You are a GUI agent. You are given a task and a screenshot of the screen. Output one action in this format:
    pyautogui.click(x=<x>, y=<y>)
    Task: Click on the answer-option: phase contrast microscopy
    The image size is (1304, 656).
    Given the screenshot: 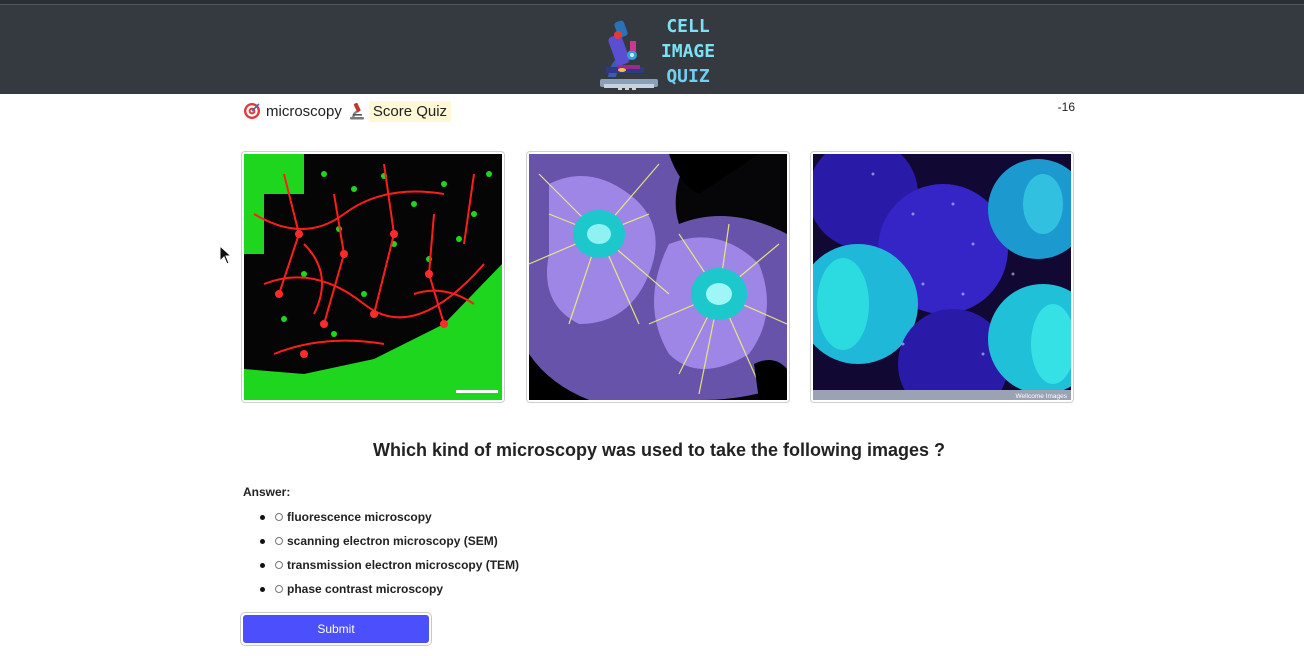 What is the action you would take?
    pyautogui.click(x=381, y=589)
    